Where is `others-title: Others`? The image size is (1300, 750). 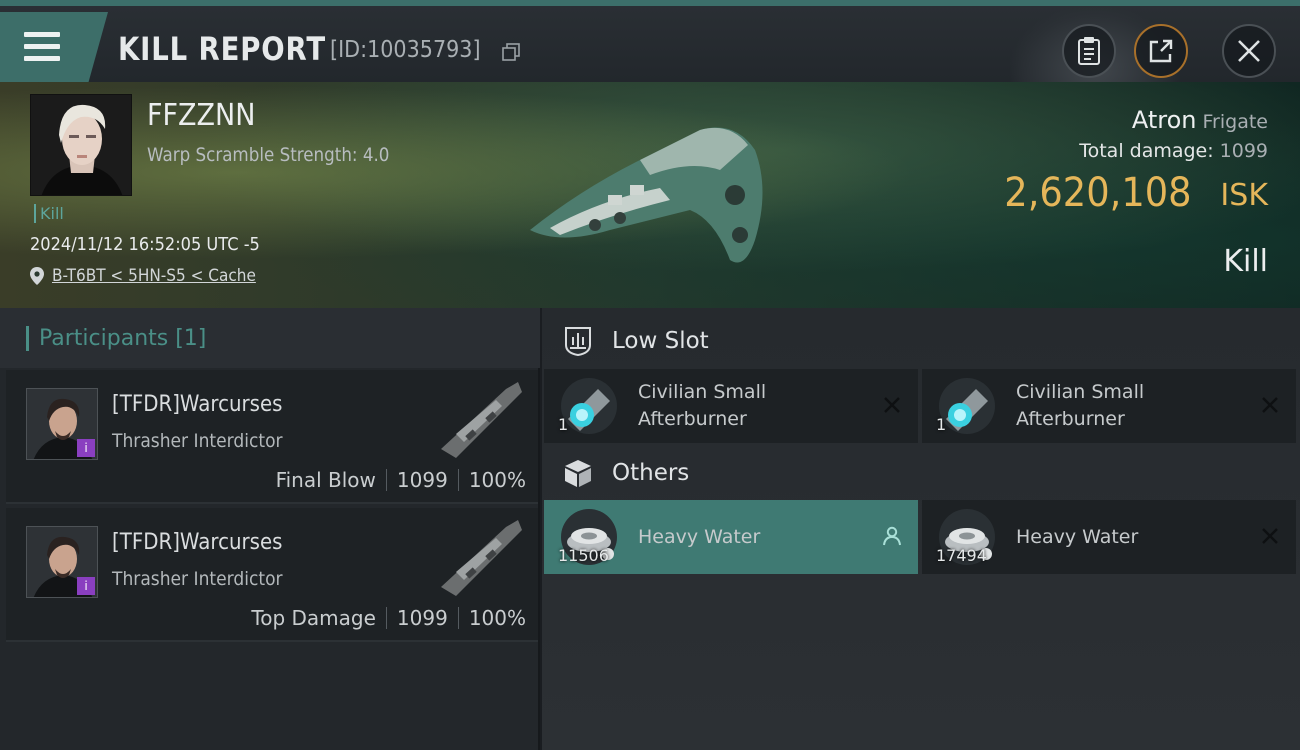 others-title: Others is located at coordinates (651, 473).